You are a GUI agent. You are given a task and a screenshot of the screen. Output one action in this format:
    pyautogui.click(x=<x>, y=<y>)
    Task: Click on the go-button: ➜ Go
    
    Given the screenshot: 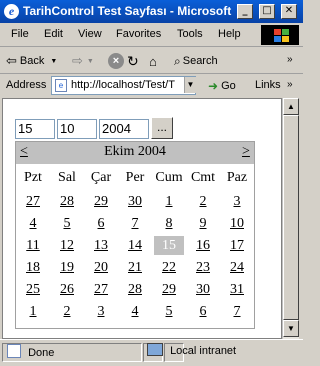 What is the action you would take?
    pyautogui.click(x=222, y=86)
    